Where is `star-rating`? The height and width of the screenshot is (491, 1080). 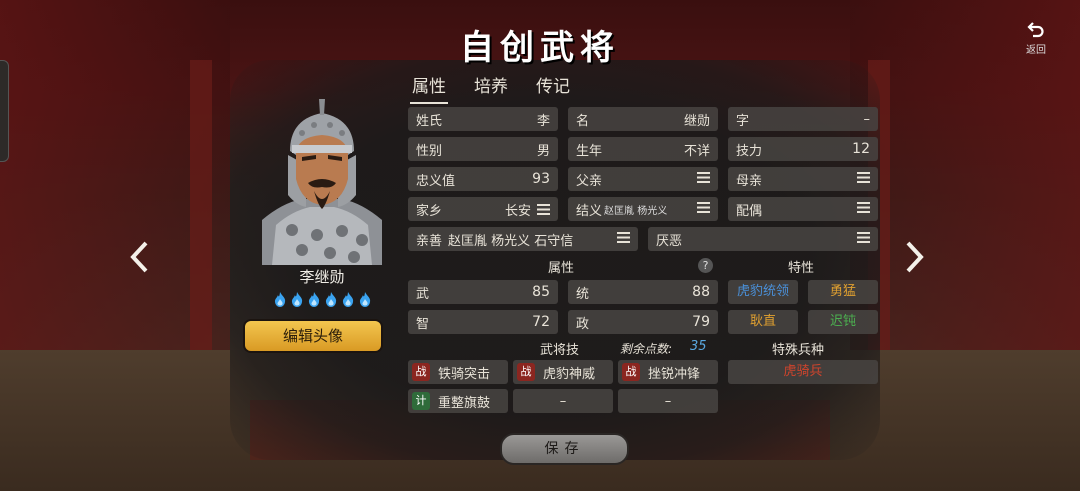 star-rating is located at coordinates (322, 299).